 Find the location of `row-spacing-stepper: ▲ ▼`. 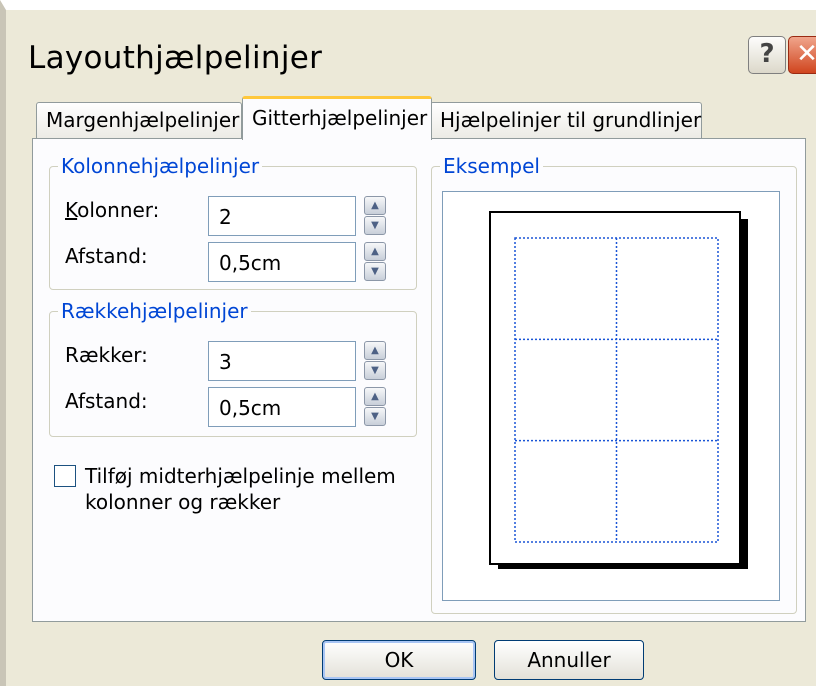

row-spacing-stepper: ▲ ▼ is located at coordinates (375, 407).